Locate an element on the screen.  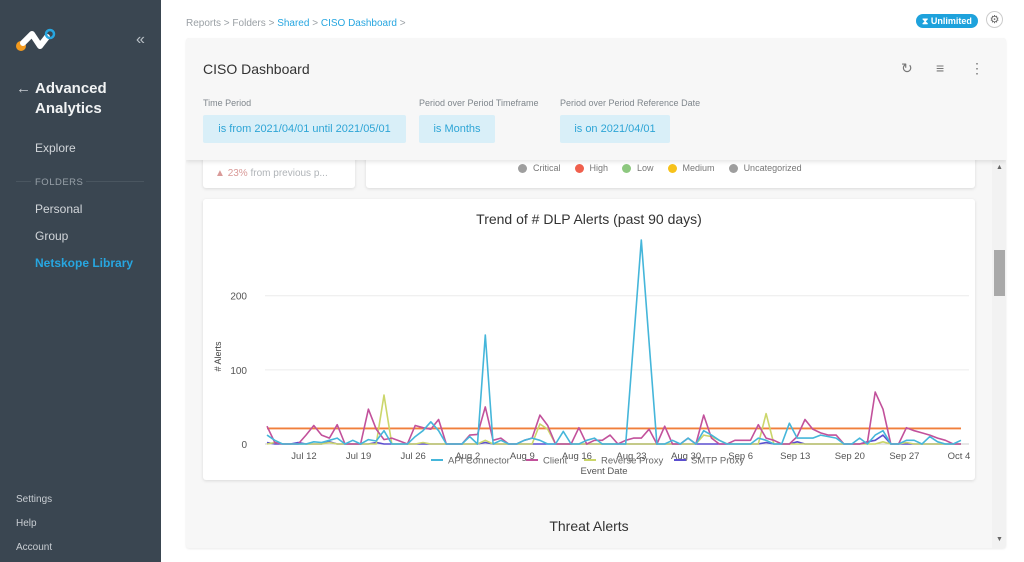
breadcrumb-reports: Reports is located at coordinates (203, 23).